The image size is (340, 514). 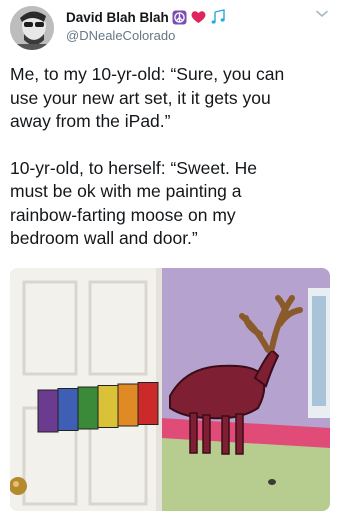 What do you see at coordinates (140, 97) in the screenshot?
I see `tweet-text-line: use your new art set, it it gets you` at bounding box center [140, 97].